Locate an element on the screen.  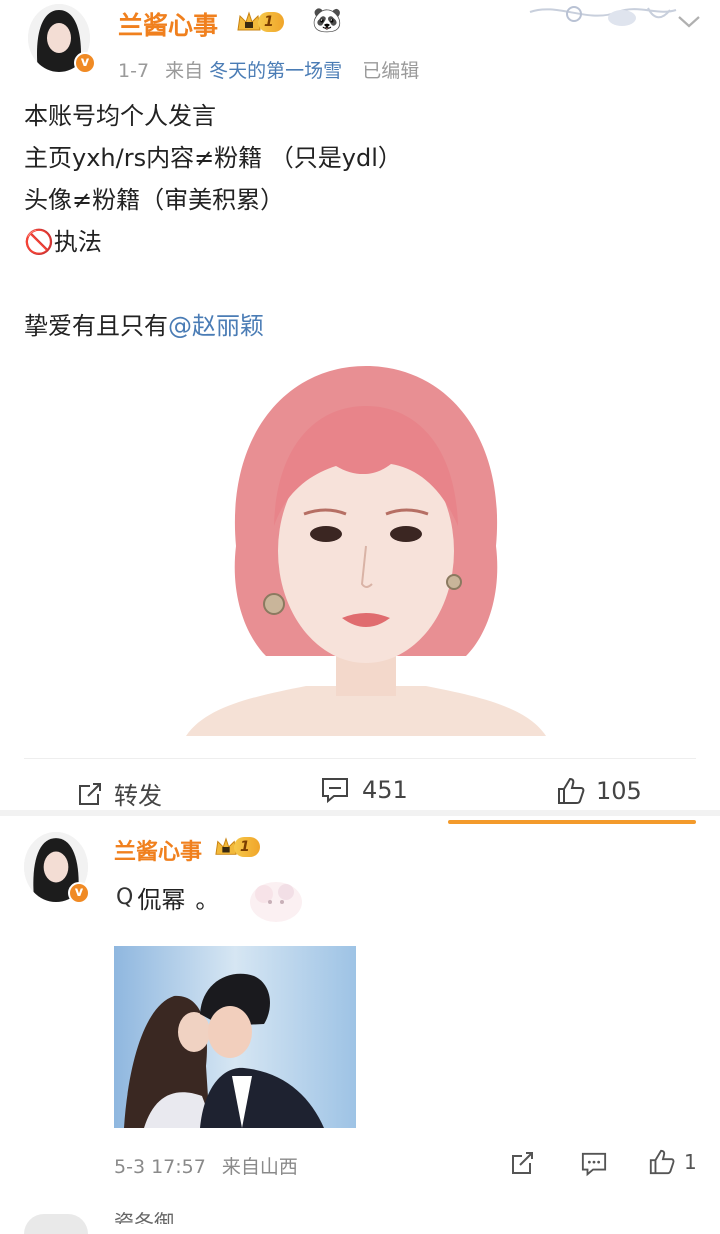
repost-icon is located at coordinates (90, 793).